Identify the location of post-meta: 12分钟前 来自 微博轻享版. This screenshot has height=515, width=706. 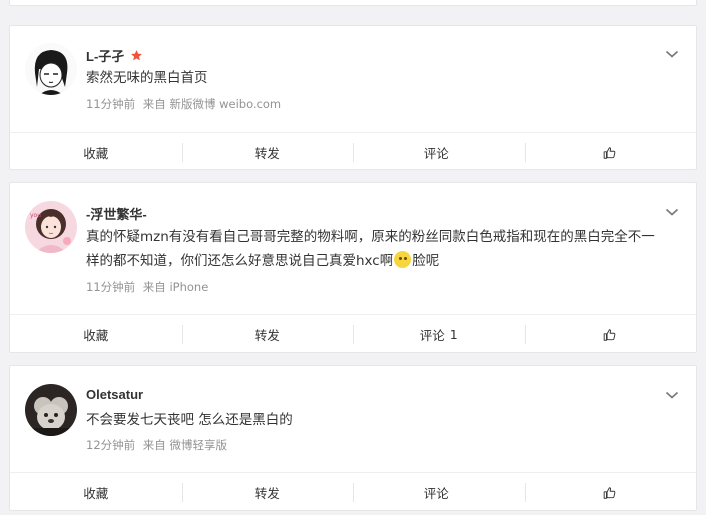
(158, 445).